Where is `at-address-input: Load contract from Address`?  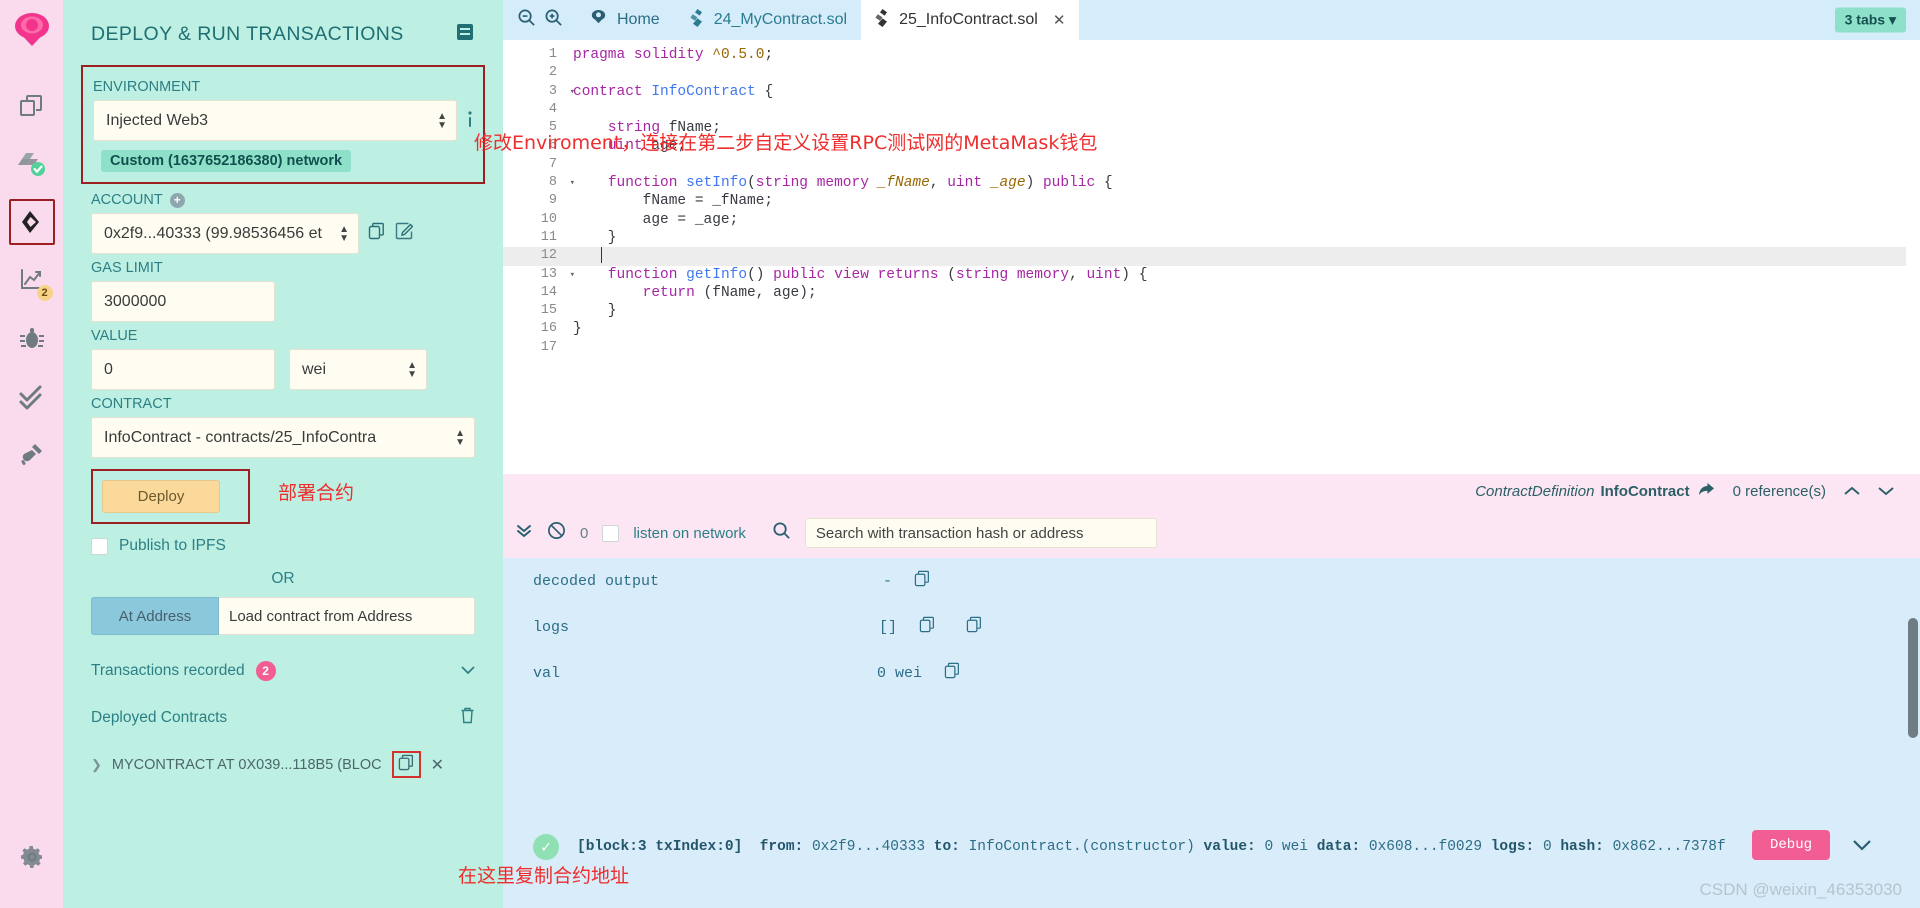
at-address-input: Load contract from Address is located at coordinates (347, 616).